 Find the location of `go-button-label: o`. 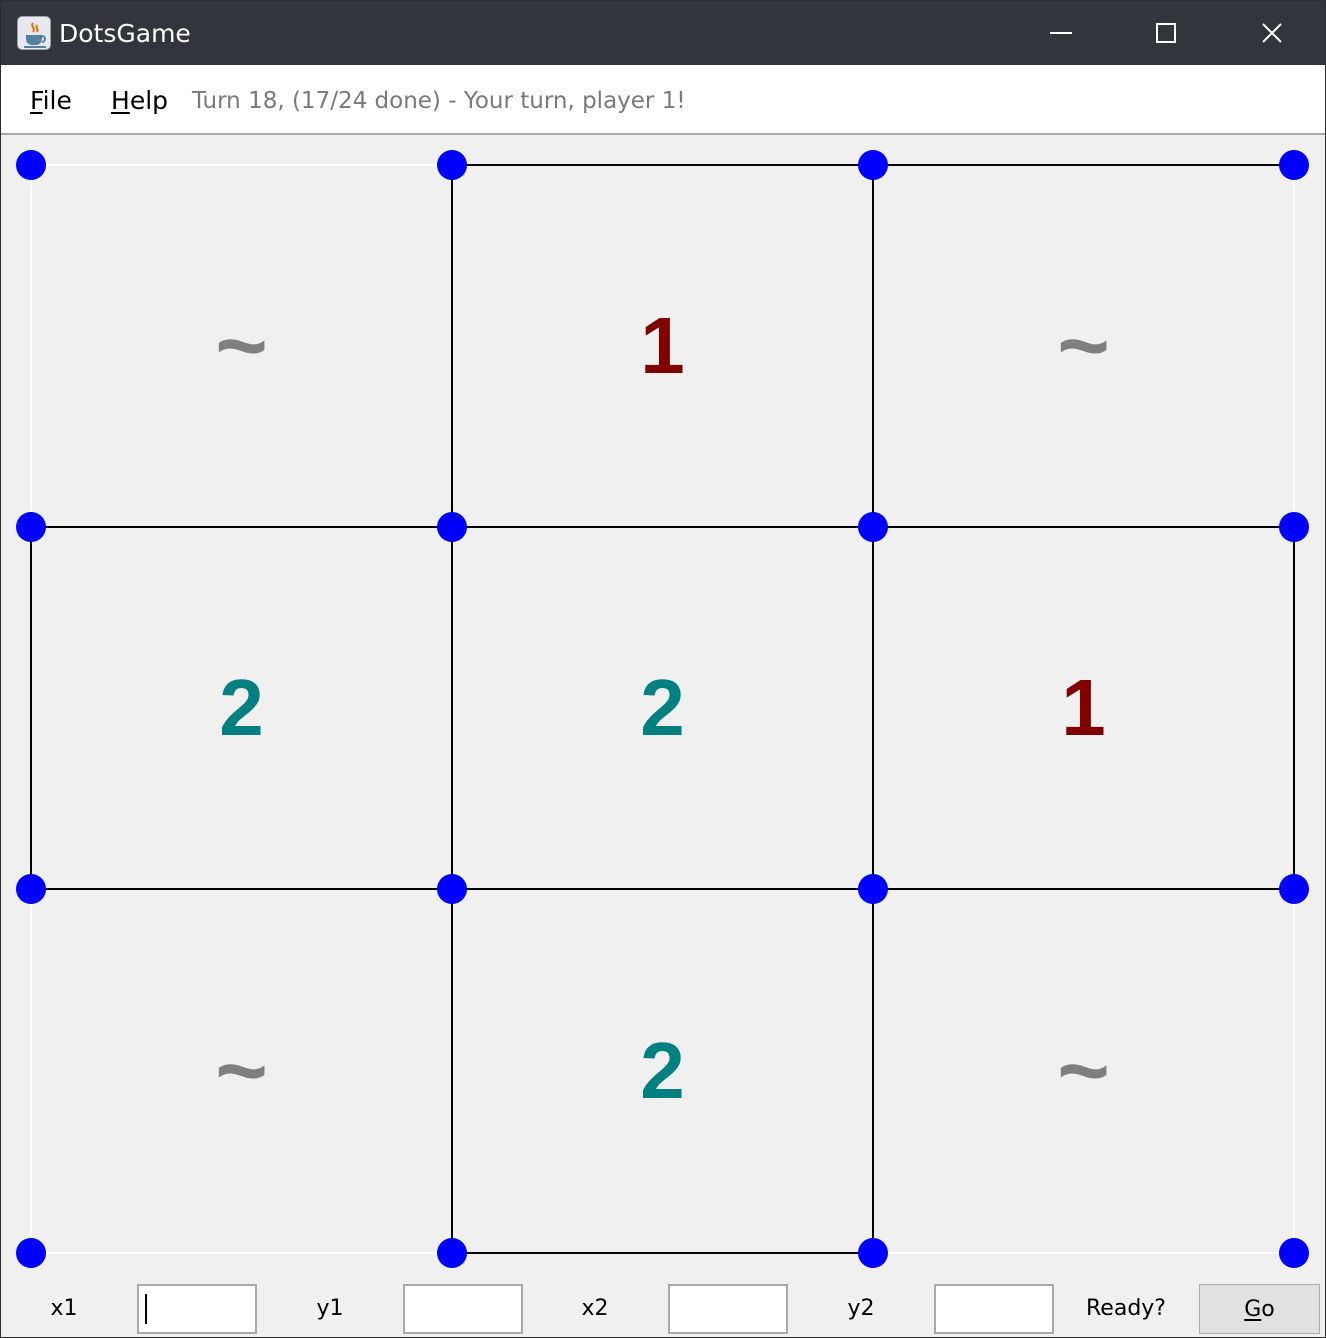

go-button-label: o is located at coordinates (1268, 1309).